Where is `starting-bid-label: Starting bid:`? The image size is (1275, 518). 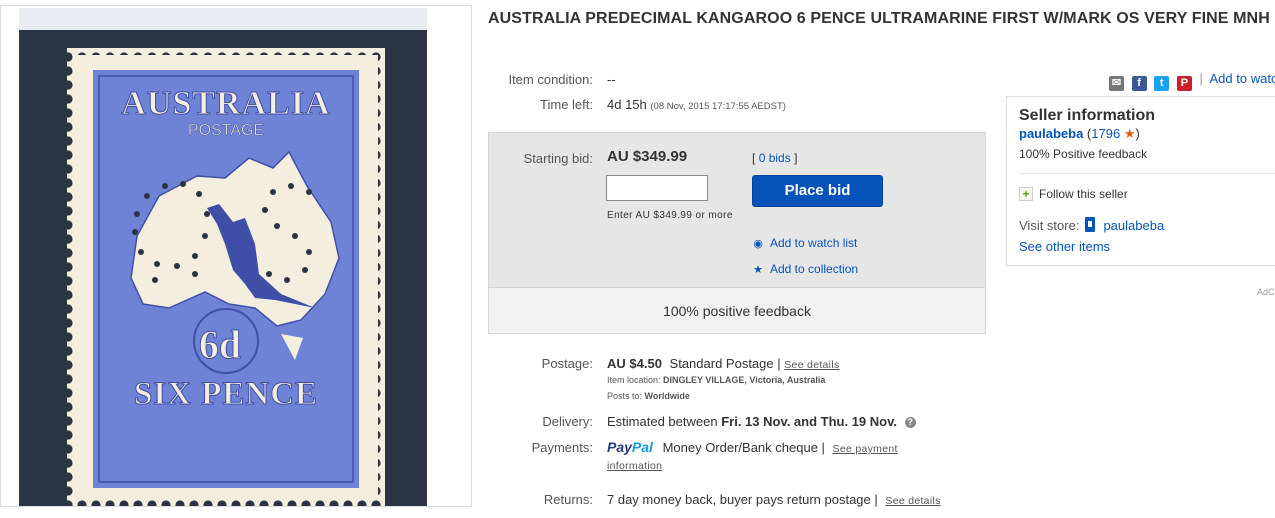 starting-bid-label: Starting bid: is located at coordinates (558, 158).